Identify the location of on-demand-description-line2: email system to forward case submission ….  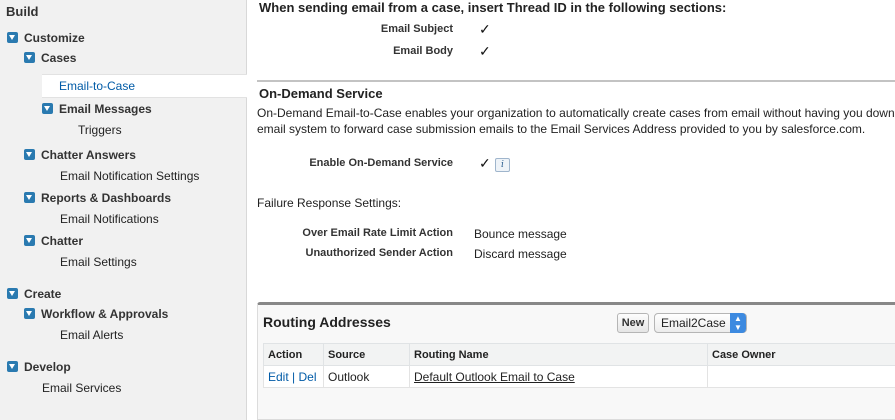
(561, 129).